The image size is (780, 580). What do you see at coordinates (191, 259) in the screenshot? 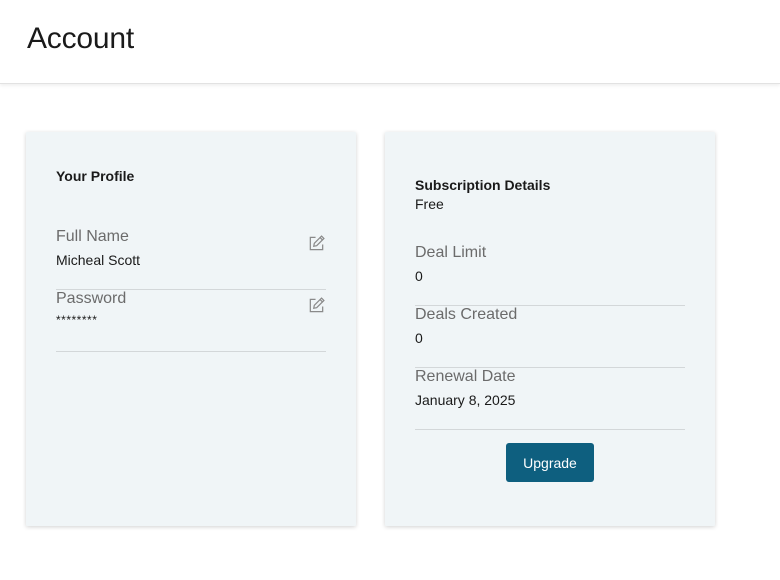
I see `full-name-field: Full Name Micheal Scott` at bounding box center [191, 259].